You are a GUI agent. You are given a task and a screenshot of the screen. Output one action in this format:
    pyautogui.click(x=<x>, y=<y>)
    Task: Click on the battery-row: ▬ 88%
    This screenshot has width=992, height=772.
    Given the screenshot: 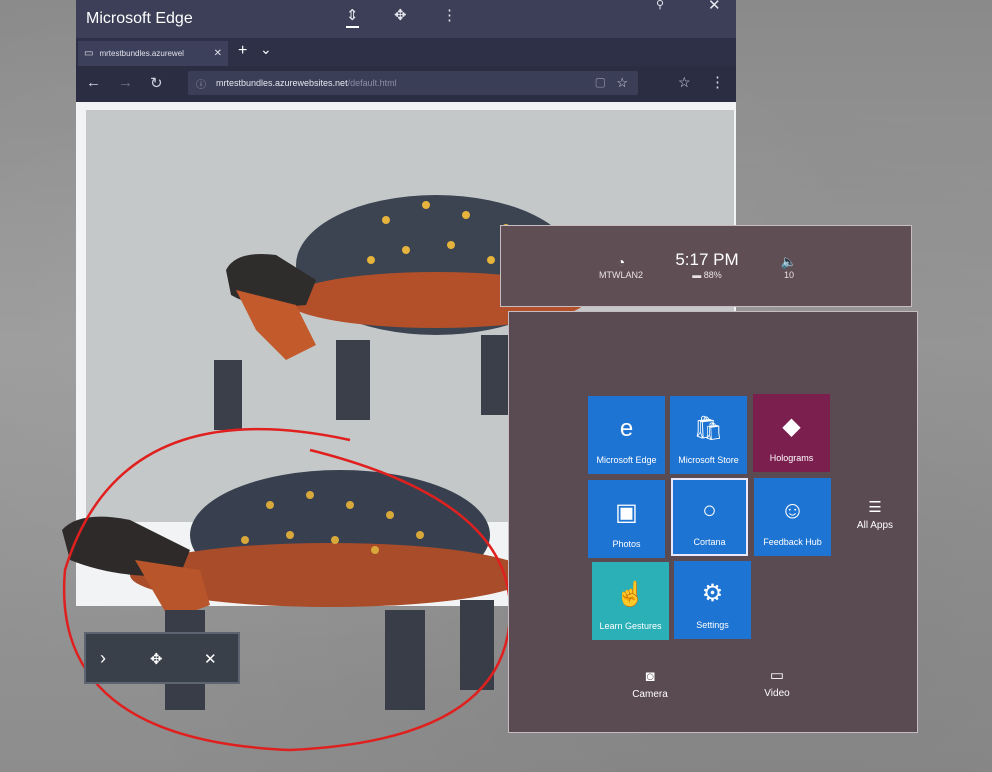 What is the action you would take?
    pyautogui.click(x=707, y=275)
    